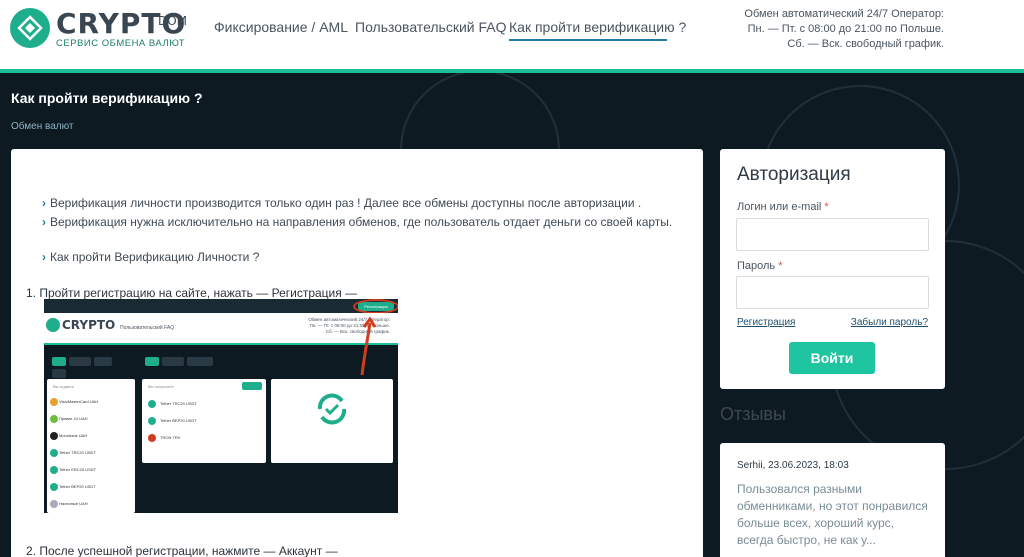  What do you see at coordinates (844, 14) in the screenshot?
I see `operator-hours-line: Обмен автоматический 24/7 Оператор:` at bounding box center [844, 14].